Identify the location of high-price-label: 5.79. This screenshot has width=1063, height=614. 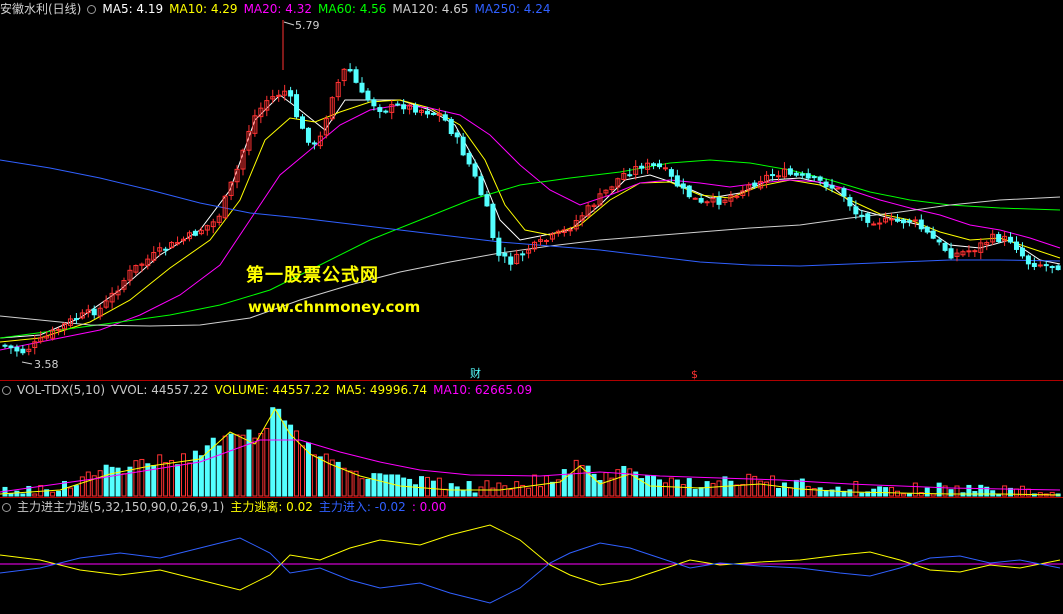
(307, 25).